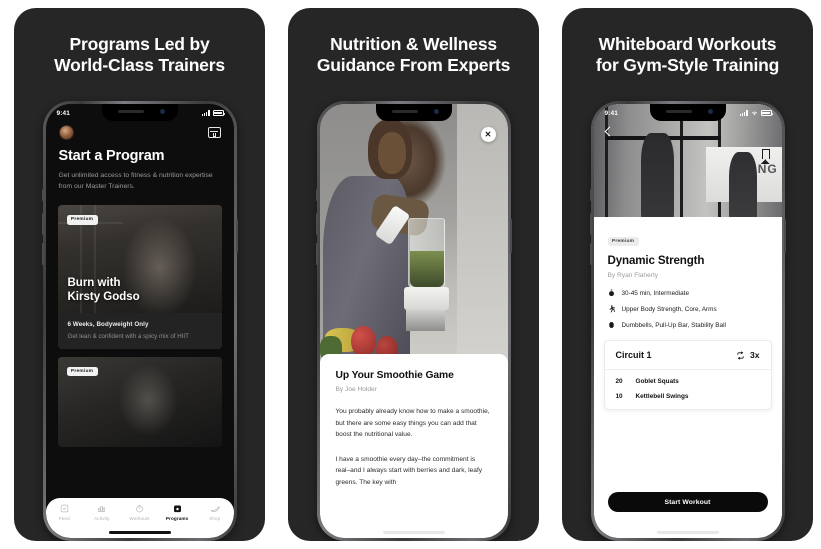  What do you see at coordinates (108, 324) in the screenshot?
I see `program-meta-title: 6 Weeks, Bodyweight Only` at bounding box center [108, 324].